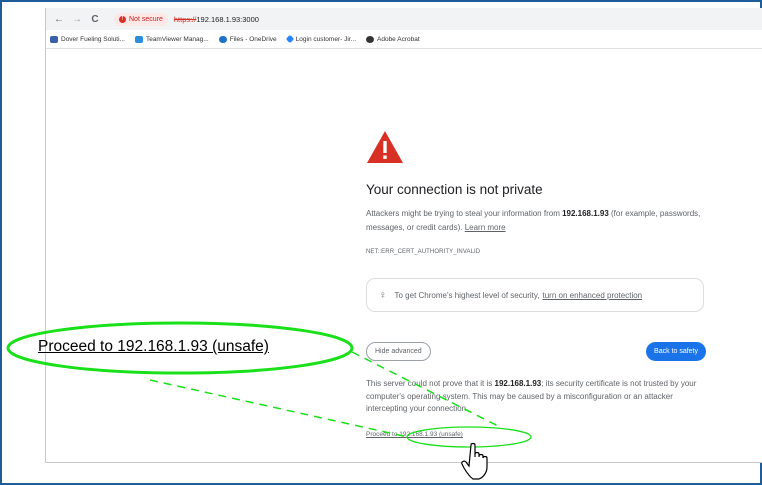 The height and width of the screenshot is (485, 762). I want to click on lightbulb-icon: ♀, so click(383, 295).